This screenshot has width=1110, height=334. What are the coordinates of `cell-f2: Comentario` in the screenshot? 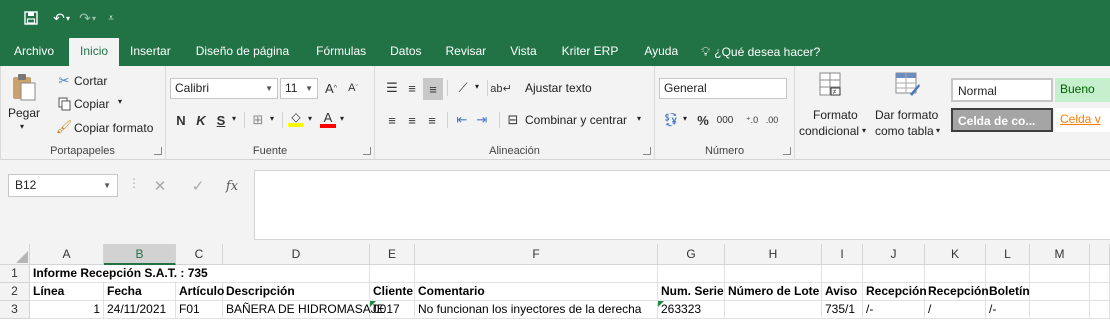 It's located at (536, 292).